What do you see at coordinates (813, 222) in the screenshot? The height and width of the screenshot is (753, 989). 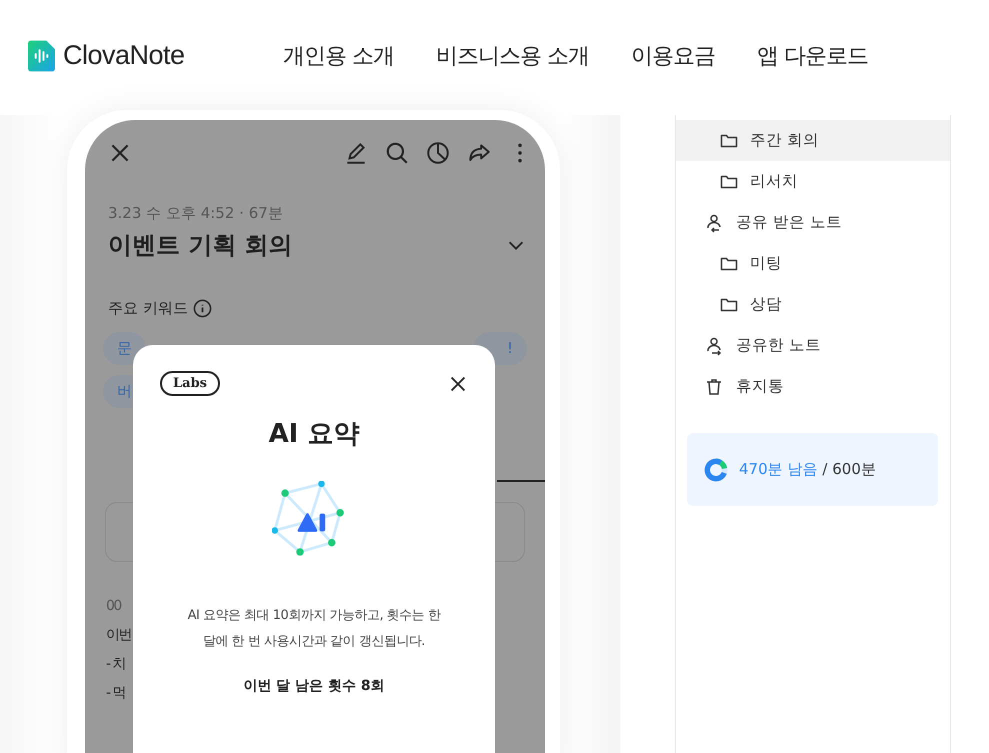 I see `sidebar-item: 공유 받은 노트` at bounding box center [813, 222].